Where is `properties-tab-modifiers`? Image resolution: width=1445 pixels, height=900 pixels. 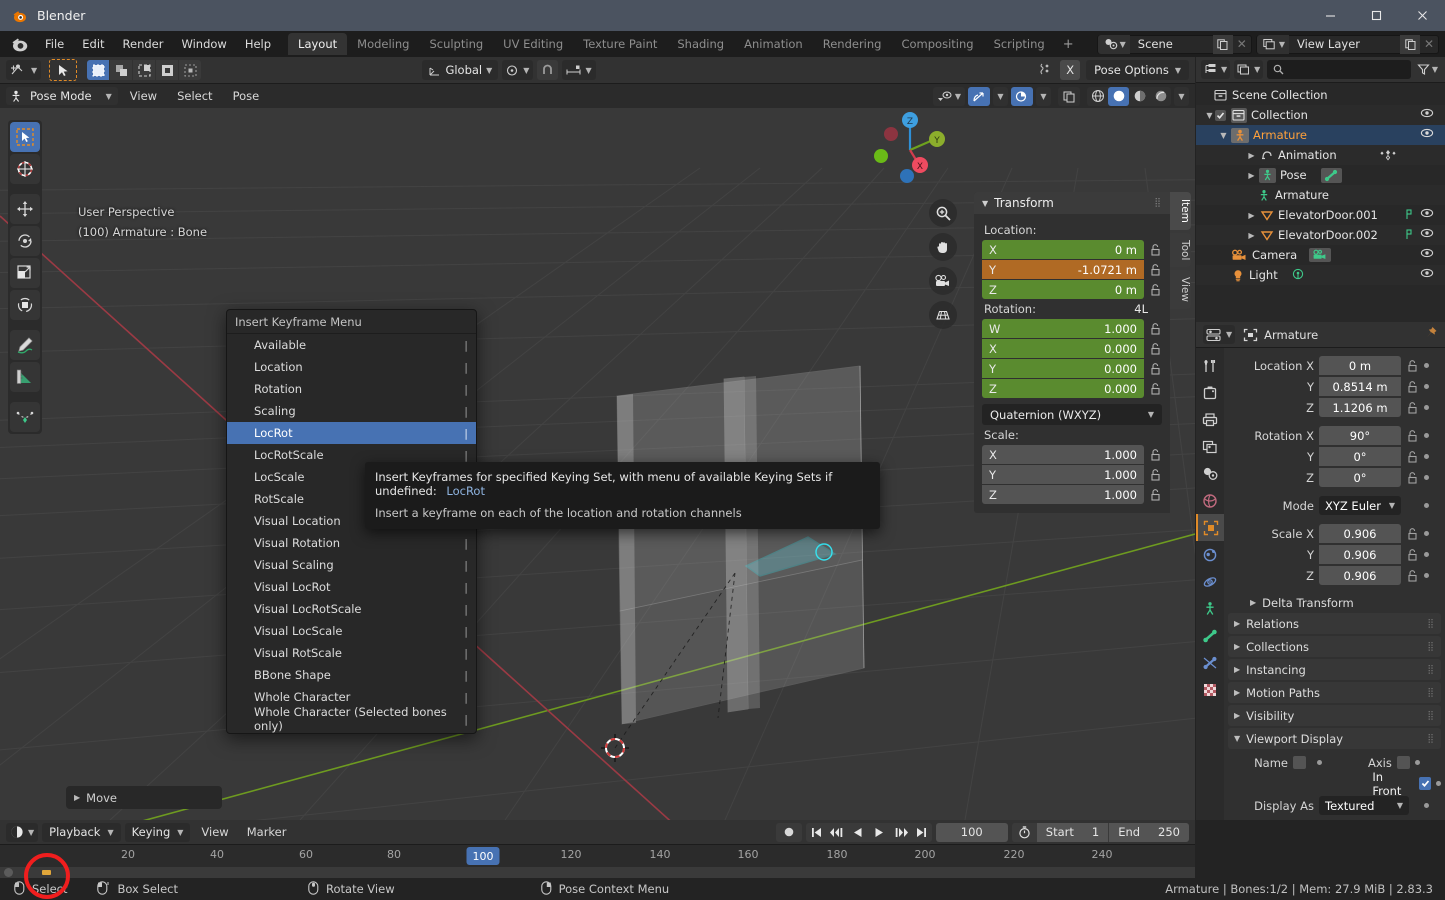
properties-tab-modifiers is located at coordinates (1210, 554).